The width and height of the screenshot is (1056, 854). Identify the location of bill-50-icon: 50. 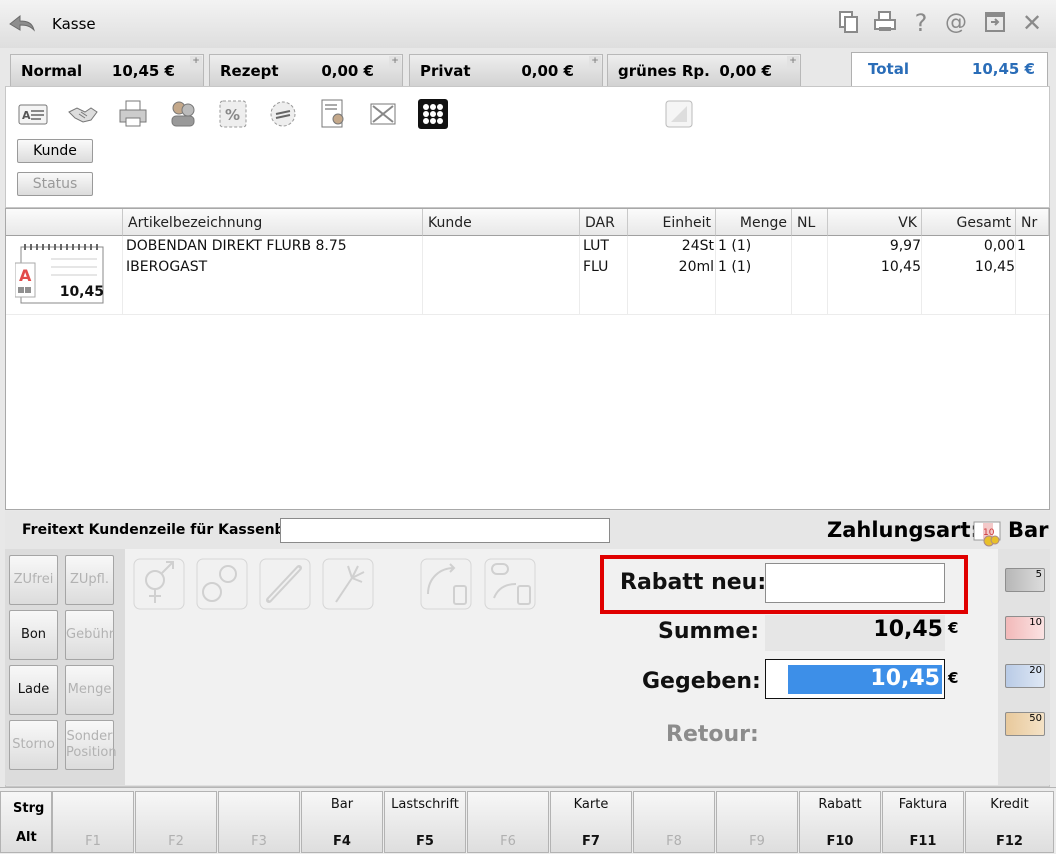
(1025, 724).